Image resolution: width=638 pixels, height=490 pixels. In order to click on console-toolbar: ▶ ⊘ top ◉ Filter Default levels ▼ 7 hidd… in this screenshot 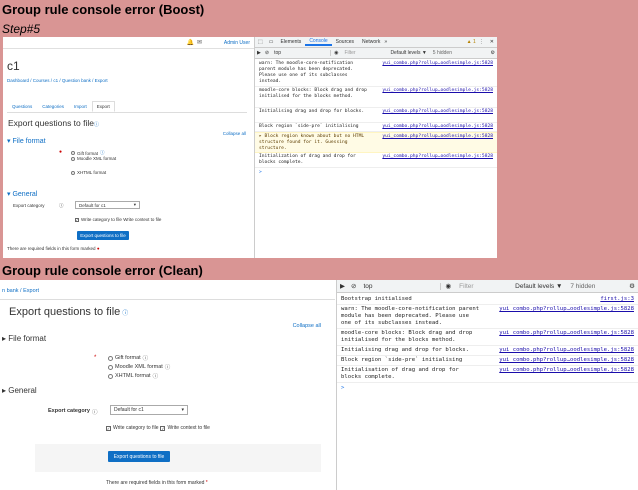, I will do `click(487, 286)`.